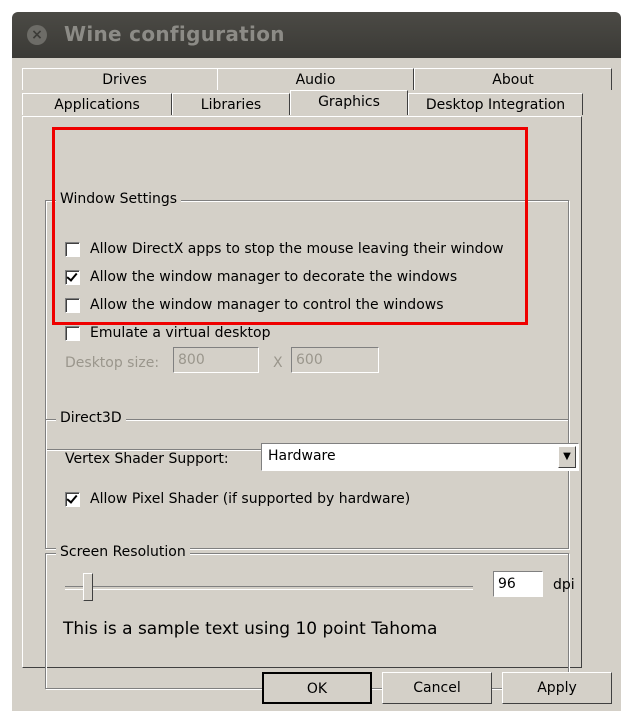 This screenshot has height=711, width=621. I want to click on screen-resolution-title: Screen Resolution, so click(123, 552).